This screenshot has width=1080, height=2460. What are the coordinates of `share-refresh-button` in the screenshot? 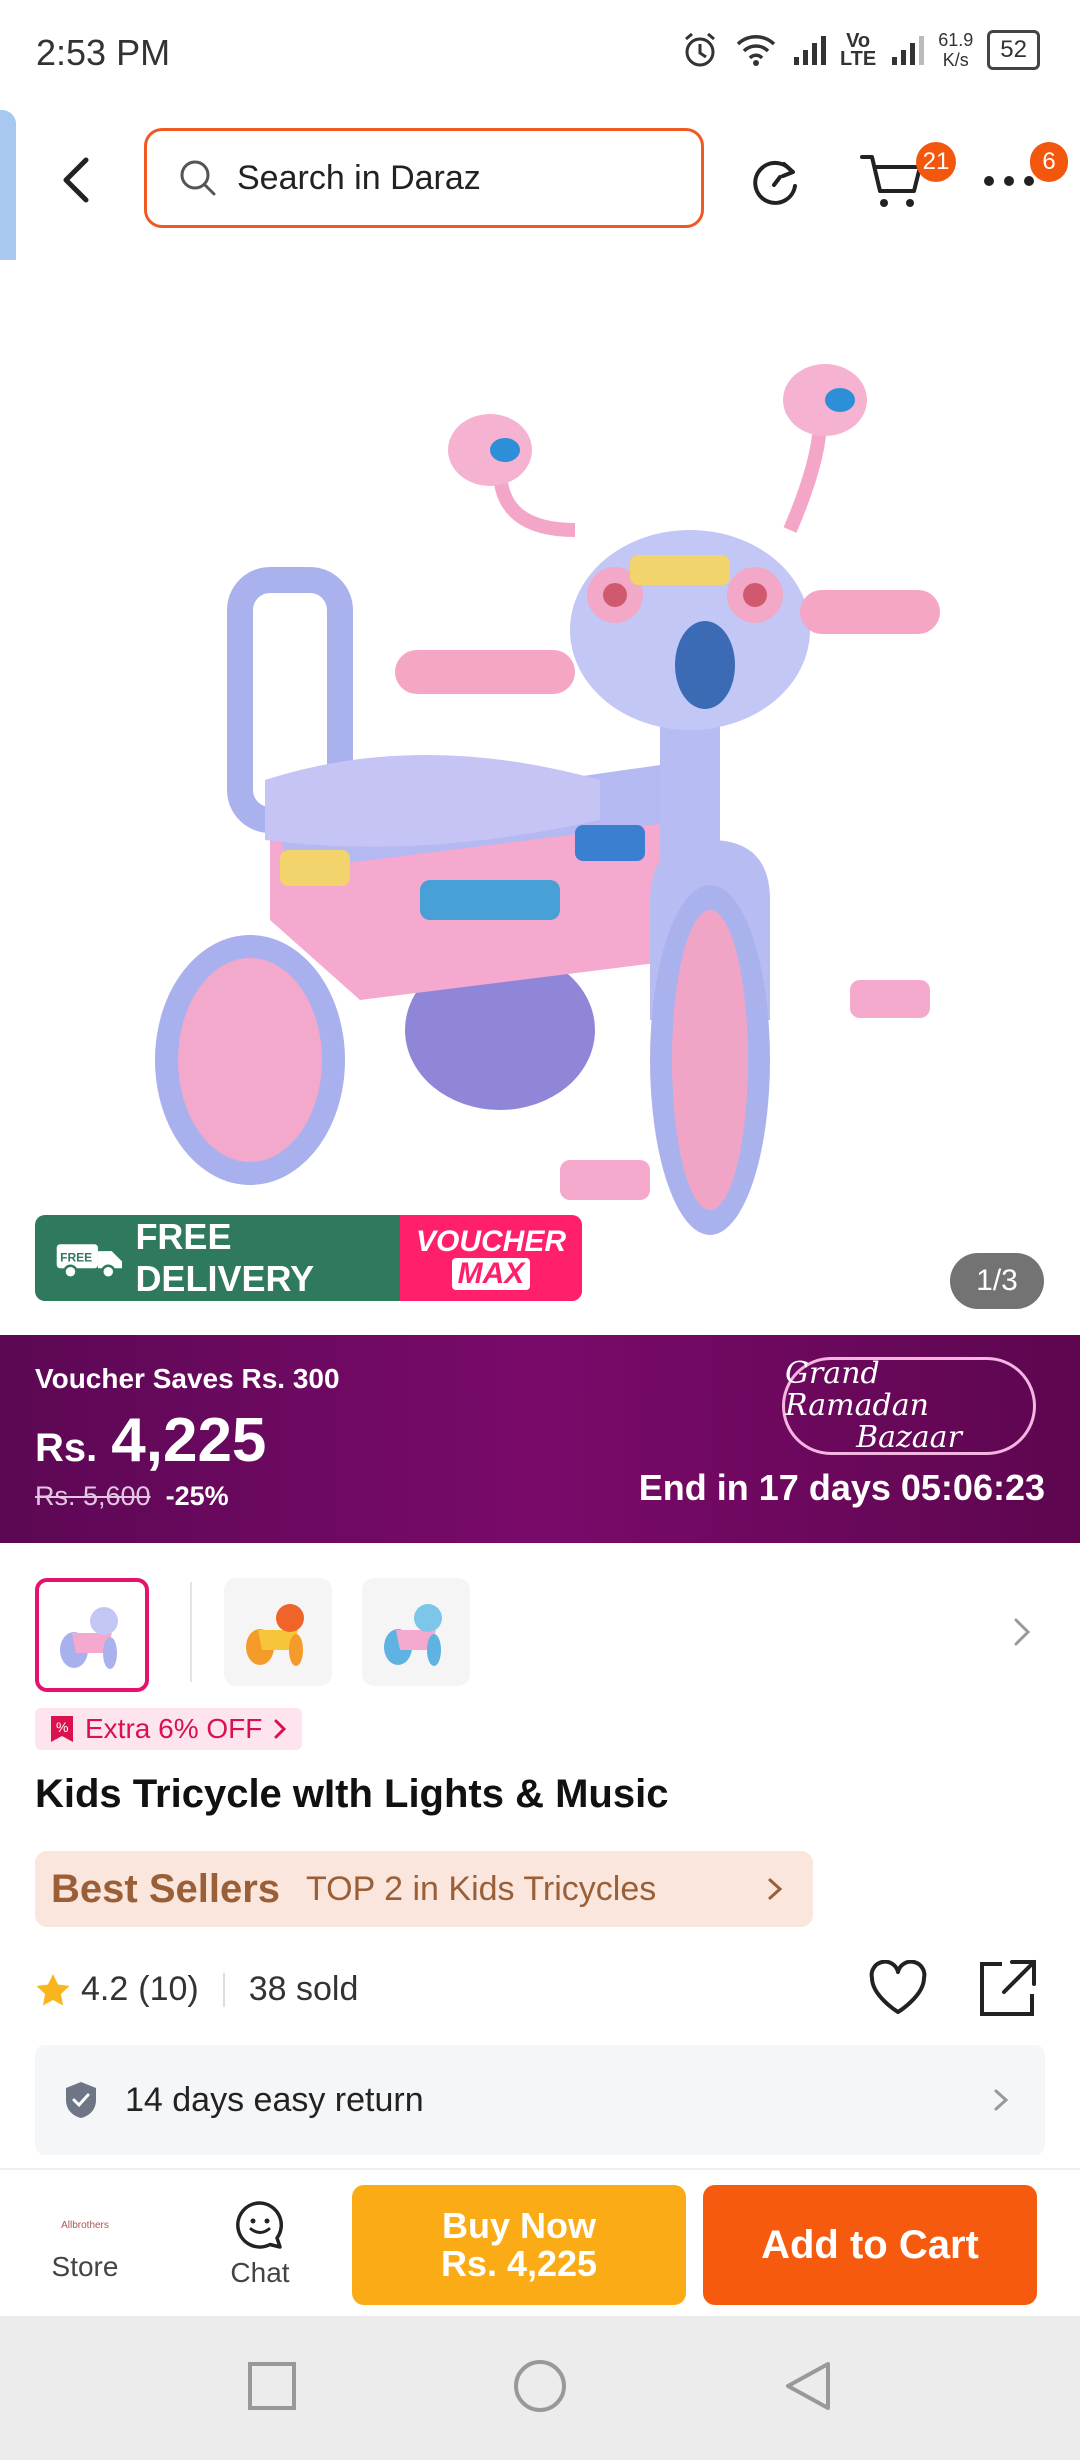 It's located at (777, 181).